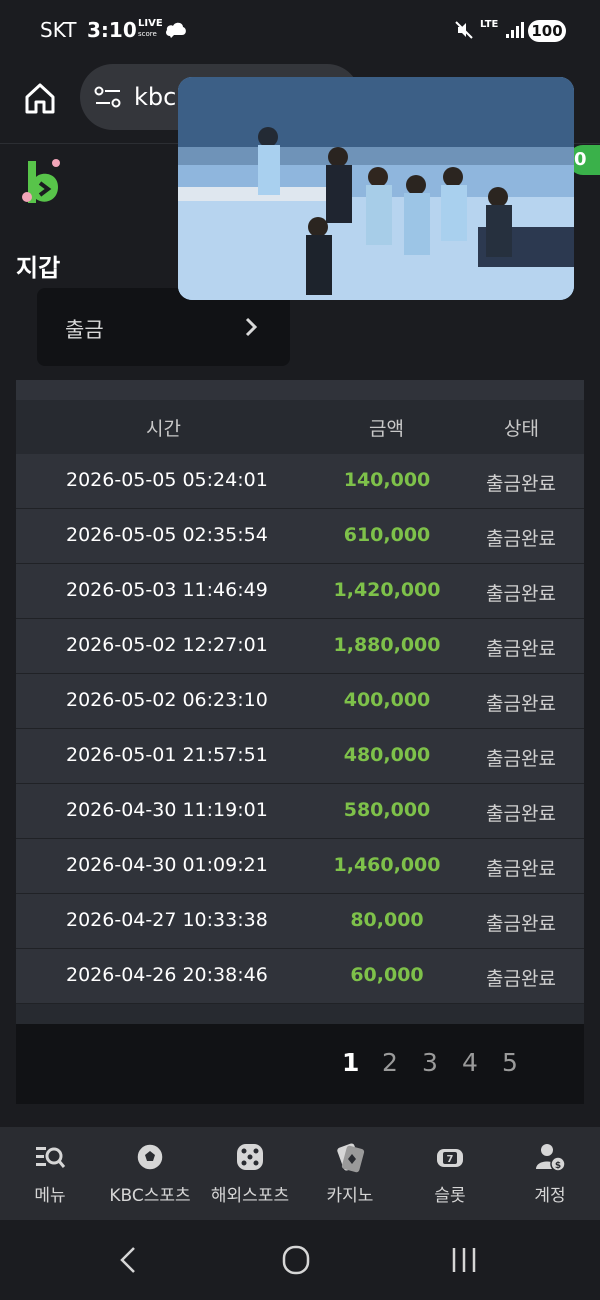 This screenshot has height=1300, width=600. Describe the element at coordinates (300, 1064) in the screenshot. I see `pagination: 1 2 3 4 5` at that location.